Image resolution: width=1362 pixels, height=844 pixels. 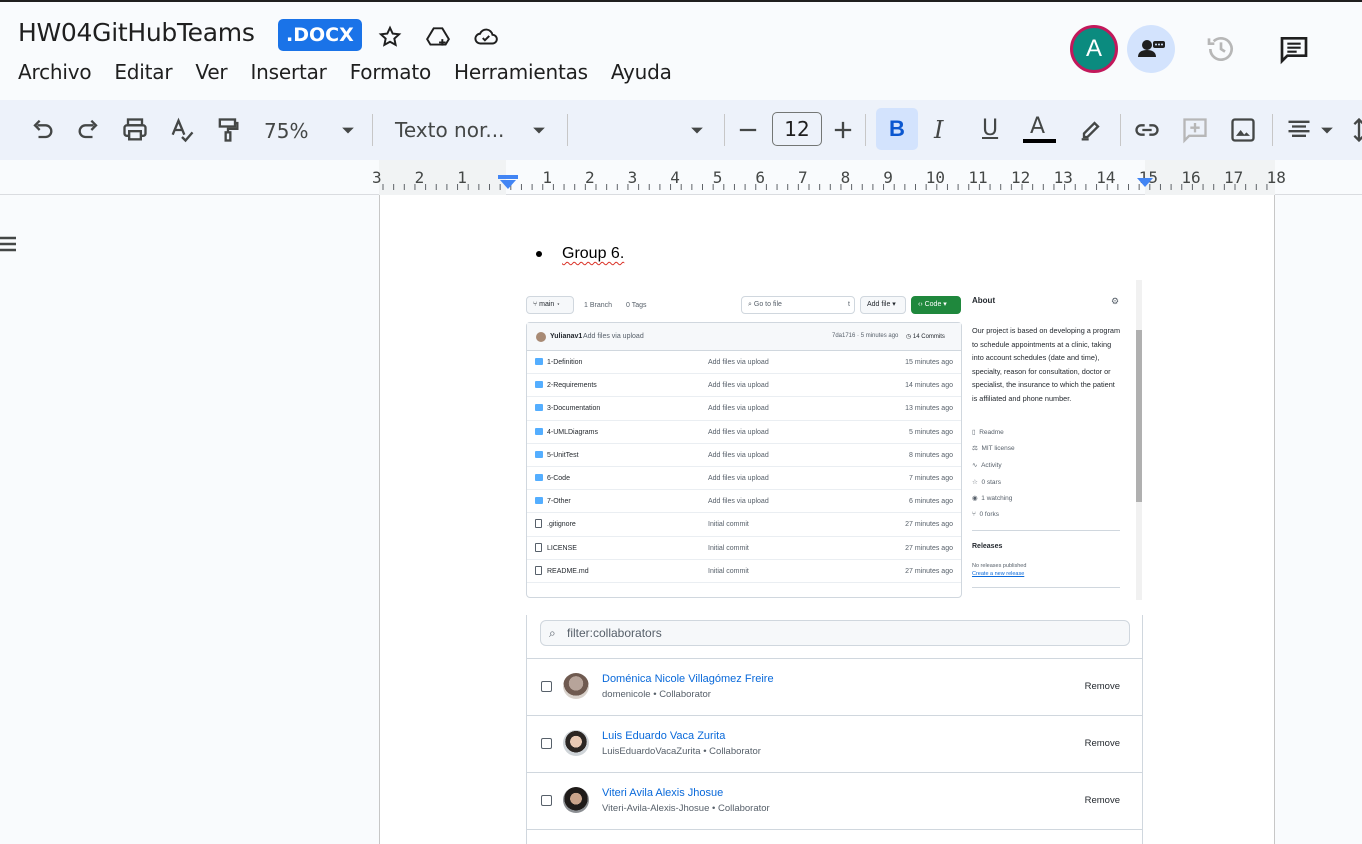 I want to click on file-name: 5-UnitTest, so click(x=563, y=455).